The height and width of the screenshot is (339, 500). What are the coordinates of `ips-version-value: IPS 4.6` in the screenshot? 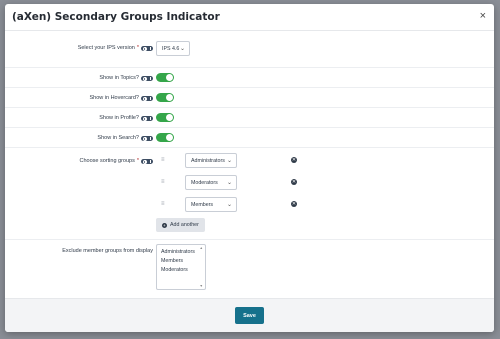 It's located at (171, 48).